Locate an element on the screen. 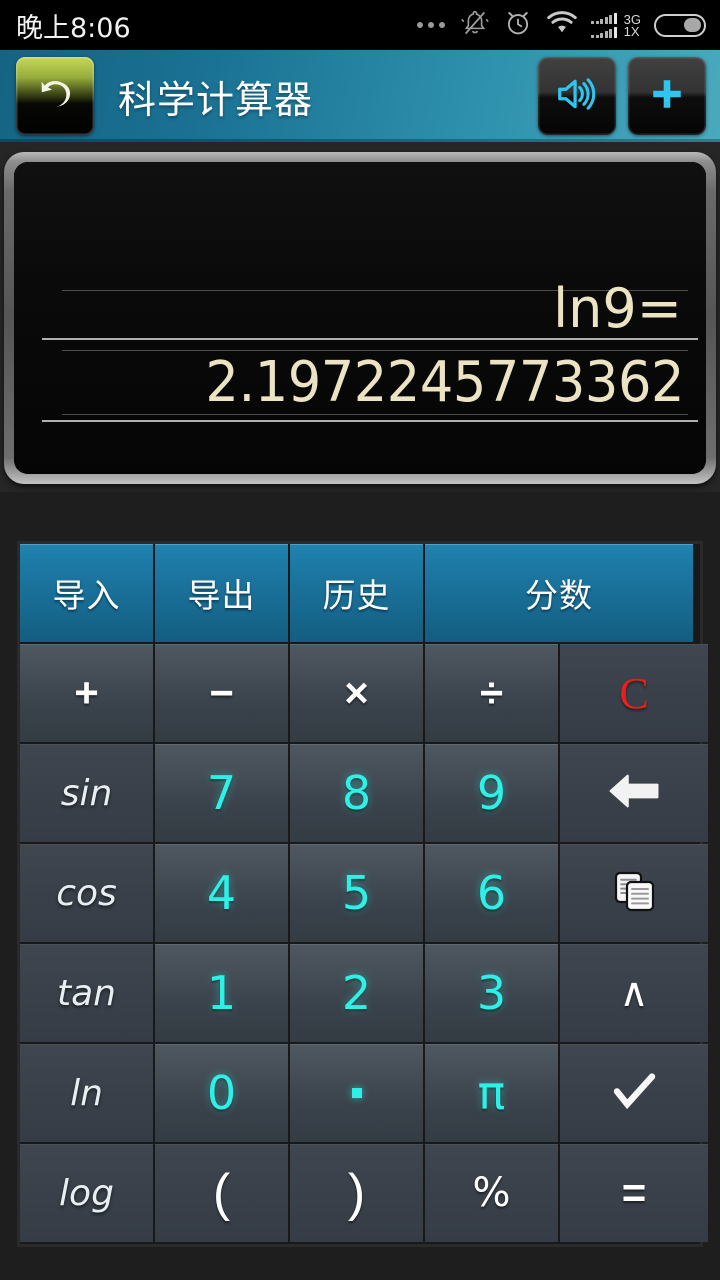 This screenshot has height=1280, width=720. power-button: ∧ is located at coordinates (634, 993).